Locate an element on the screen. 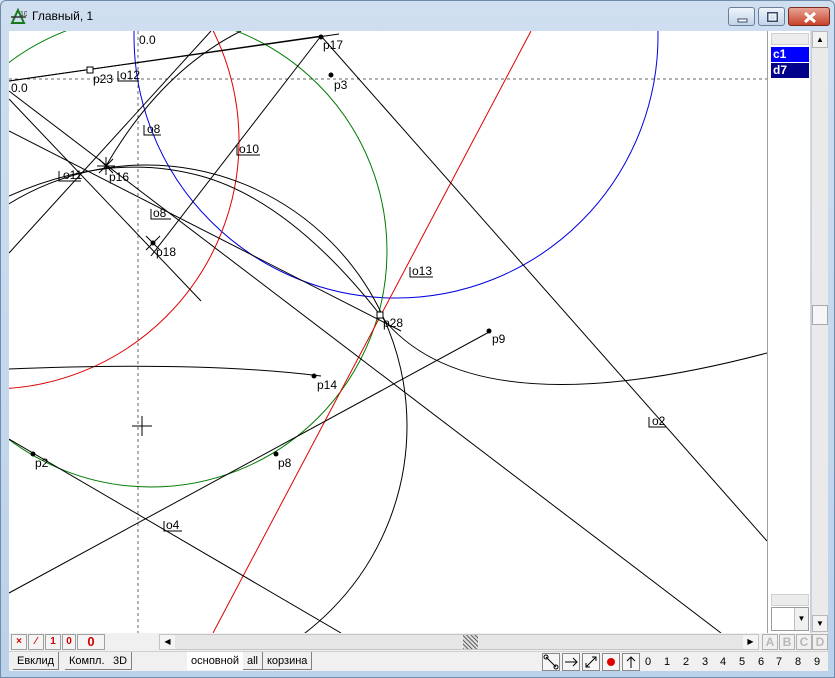 The width and height of the screenshot is (835, 678). red-point-icon is located at coordinates (611, 662).